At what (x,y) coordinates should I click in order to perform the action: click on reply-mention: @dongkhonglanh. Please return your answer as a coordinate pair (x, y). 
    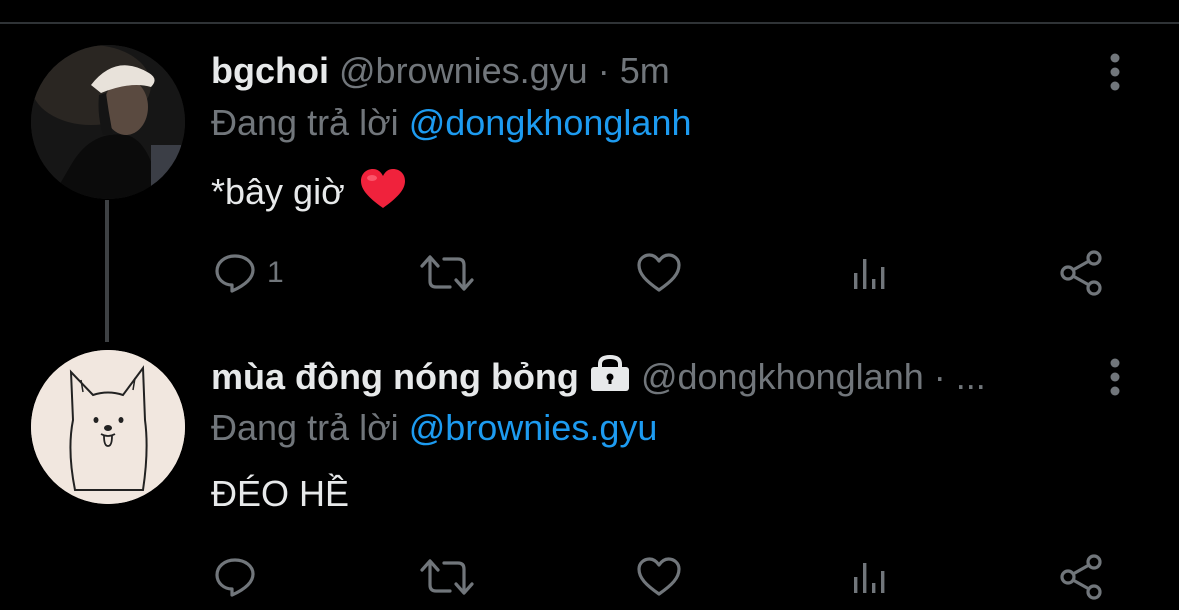
    Looking at the image, I should click on (550, 122).